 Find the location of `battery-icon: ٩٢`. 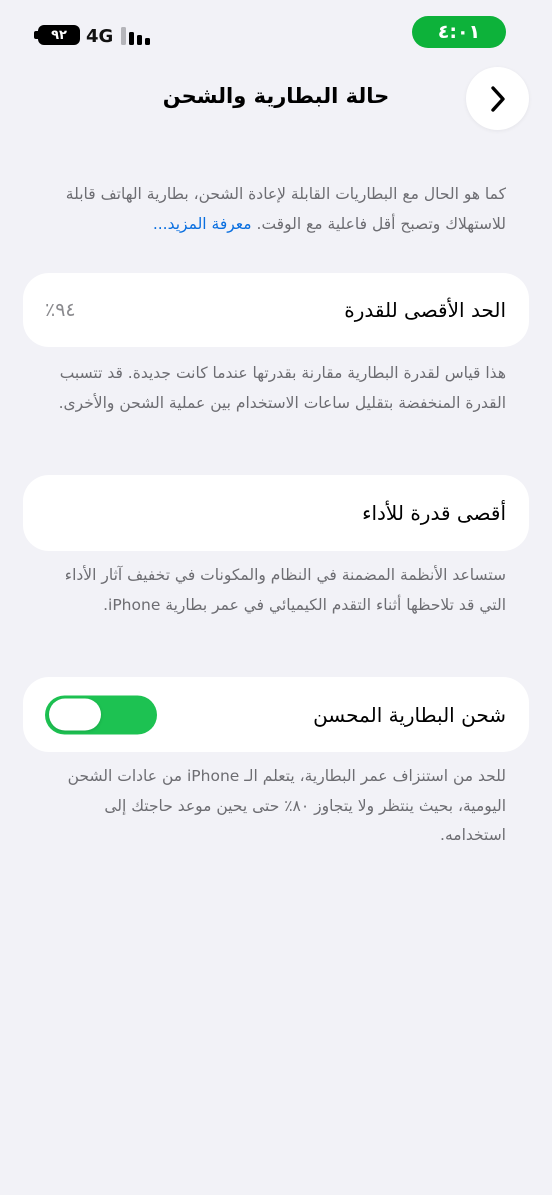

battery-icon: ٩٢ is located at coordinates (59, 35).